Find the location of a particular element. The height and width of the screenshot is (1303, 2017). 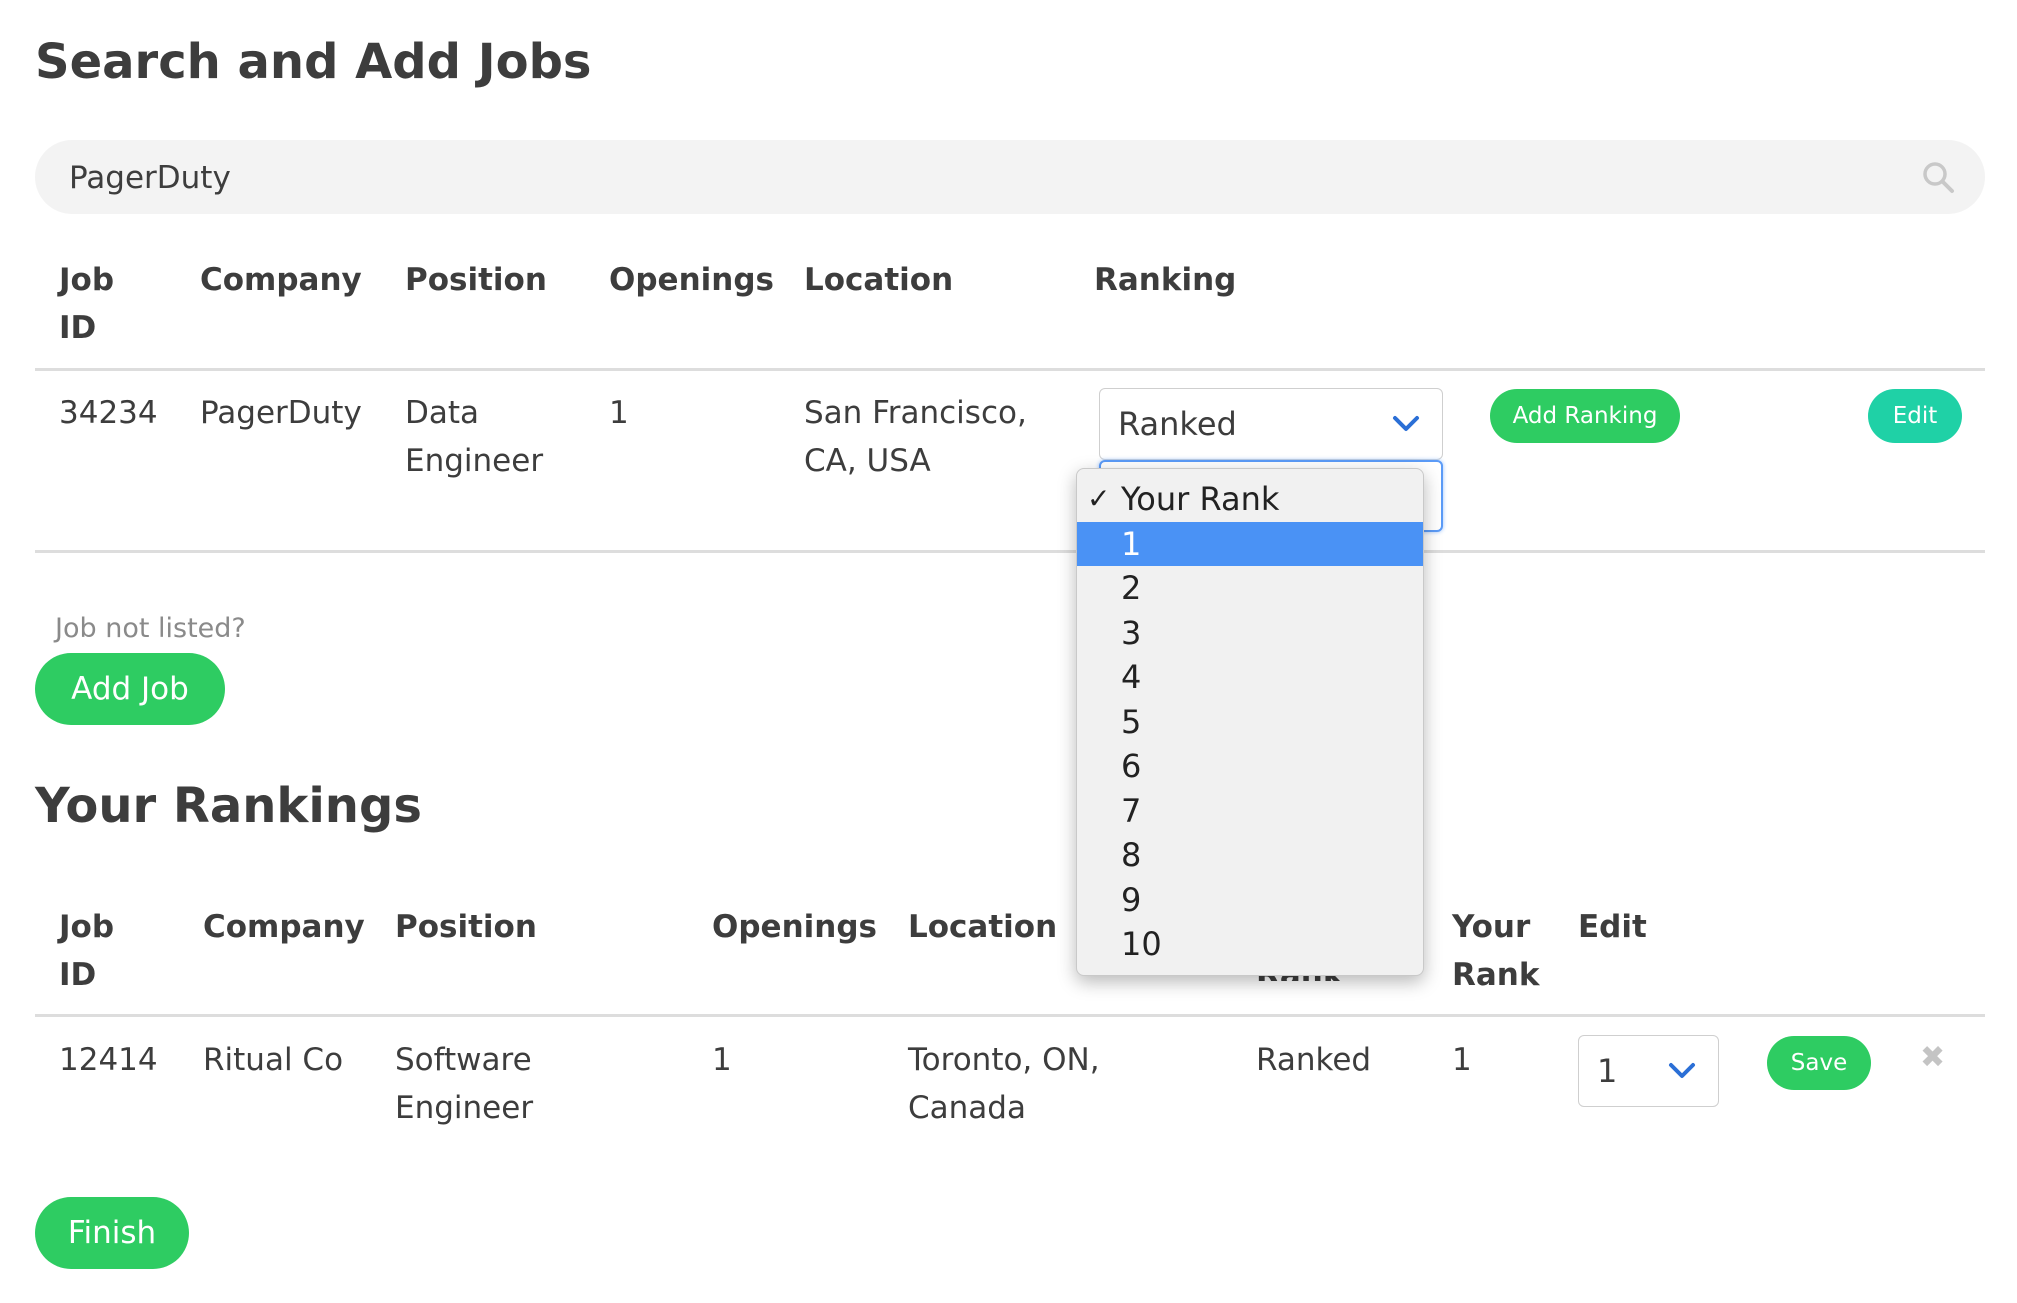

cell-location: San Francisco, CA, USA is located at coordinates (915, 437).